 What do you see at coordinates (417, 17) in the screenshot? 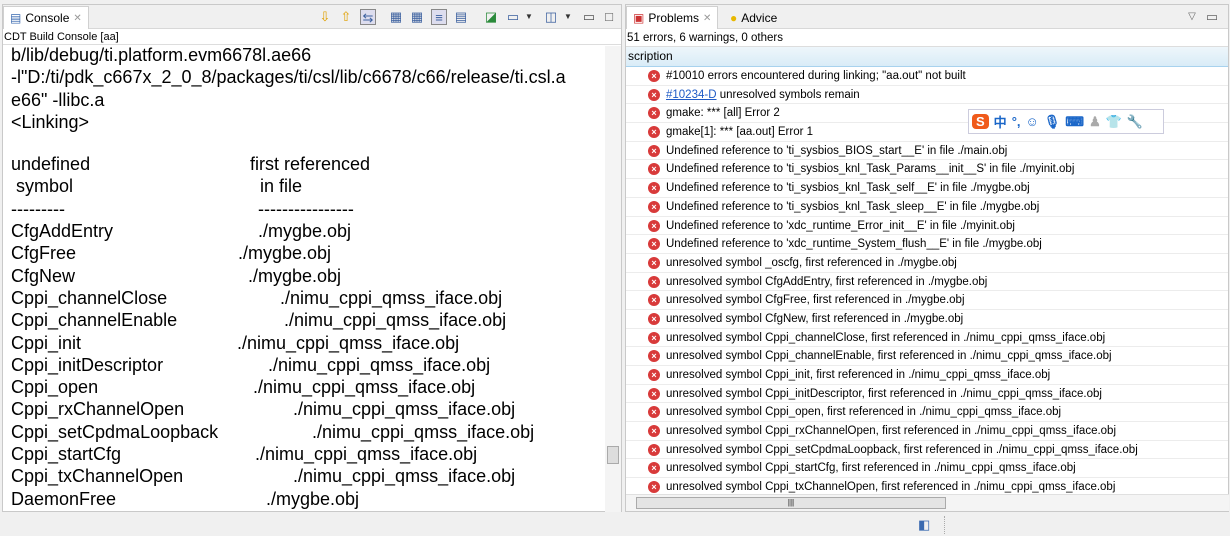
I see `pin-console-icon: ▦` at bounding box center [417, 17].